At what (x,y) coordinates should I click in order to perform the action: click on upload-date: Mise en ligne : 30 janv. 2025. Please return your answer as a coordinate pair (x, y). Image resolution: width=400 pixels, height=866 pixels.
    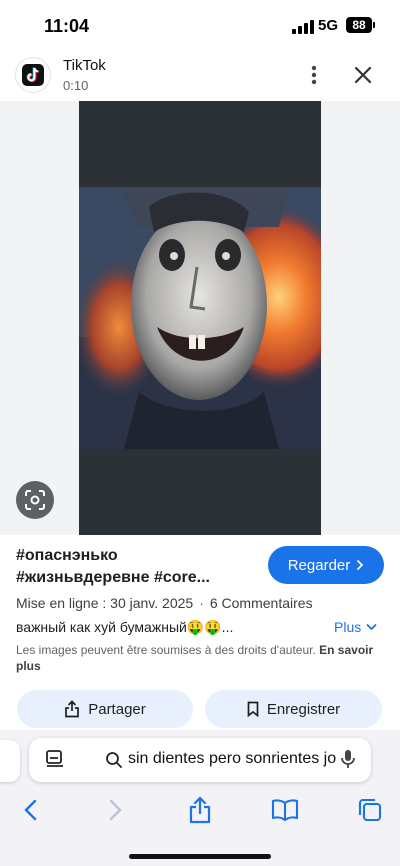
    Looking at the image, I should click on (105, 603).